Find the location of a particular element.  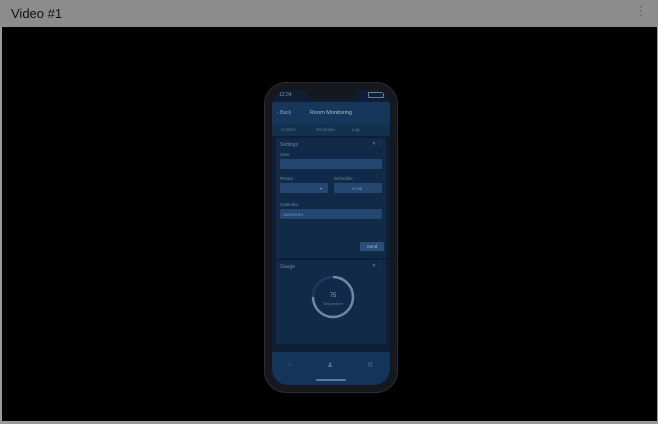

bell-icon: ♟ is located at coordinates (330, 365).